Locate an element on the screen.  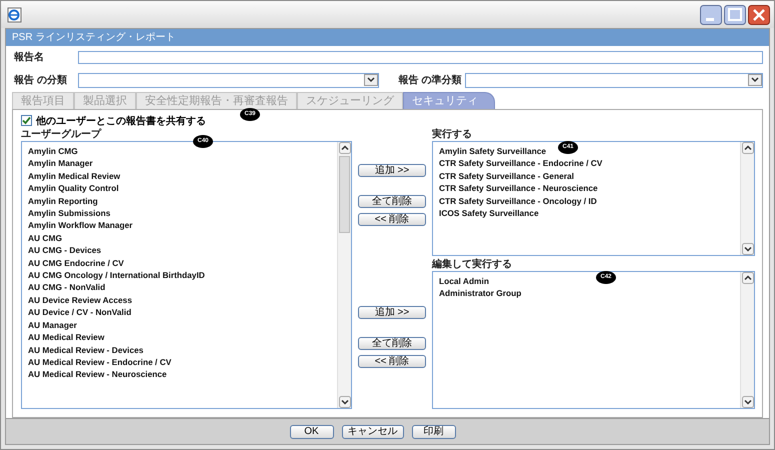
list-item: AU Manager is located at coordinates (52, 325).